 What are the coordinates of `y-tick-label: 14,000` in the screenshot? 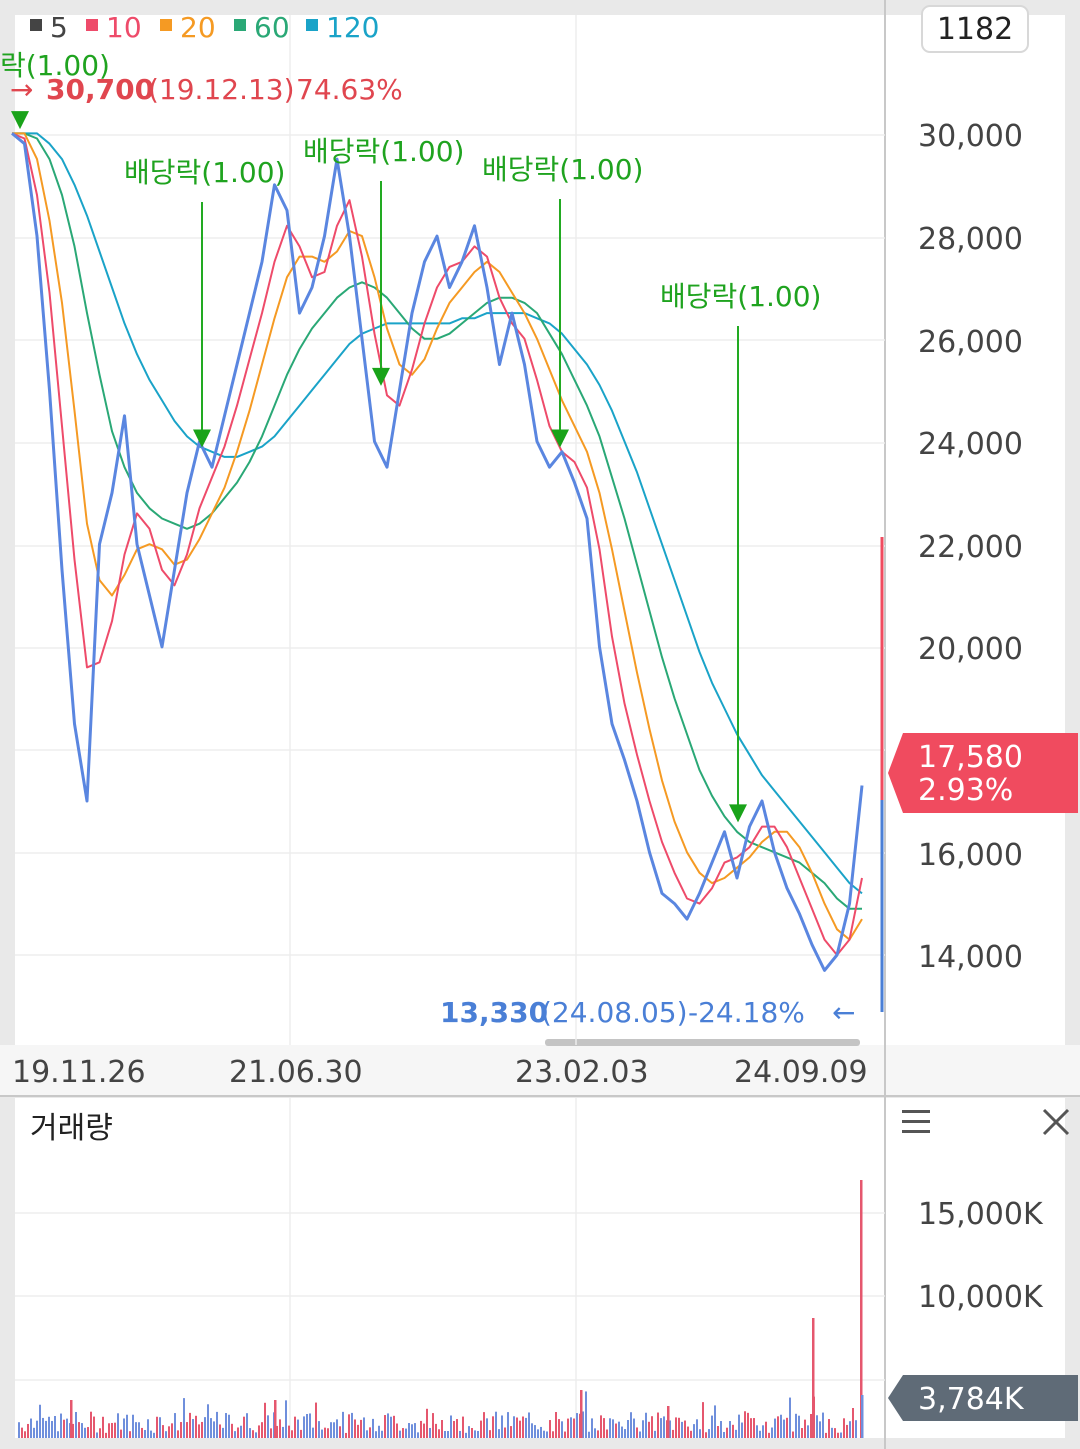 It's located at (970, 957).